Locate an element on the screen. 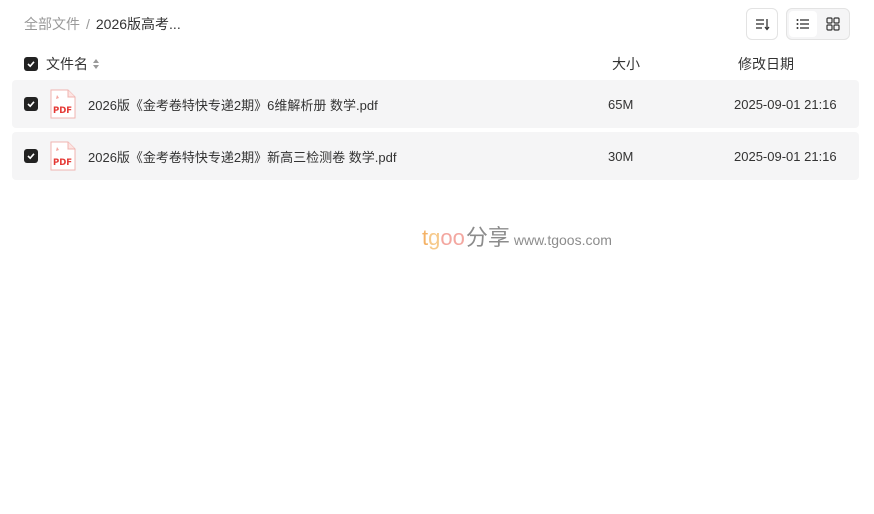 This screenshot has height=514, width=874. select-all-checkbox is located at coordinates (31, 64).